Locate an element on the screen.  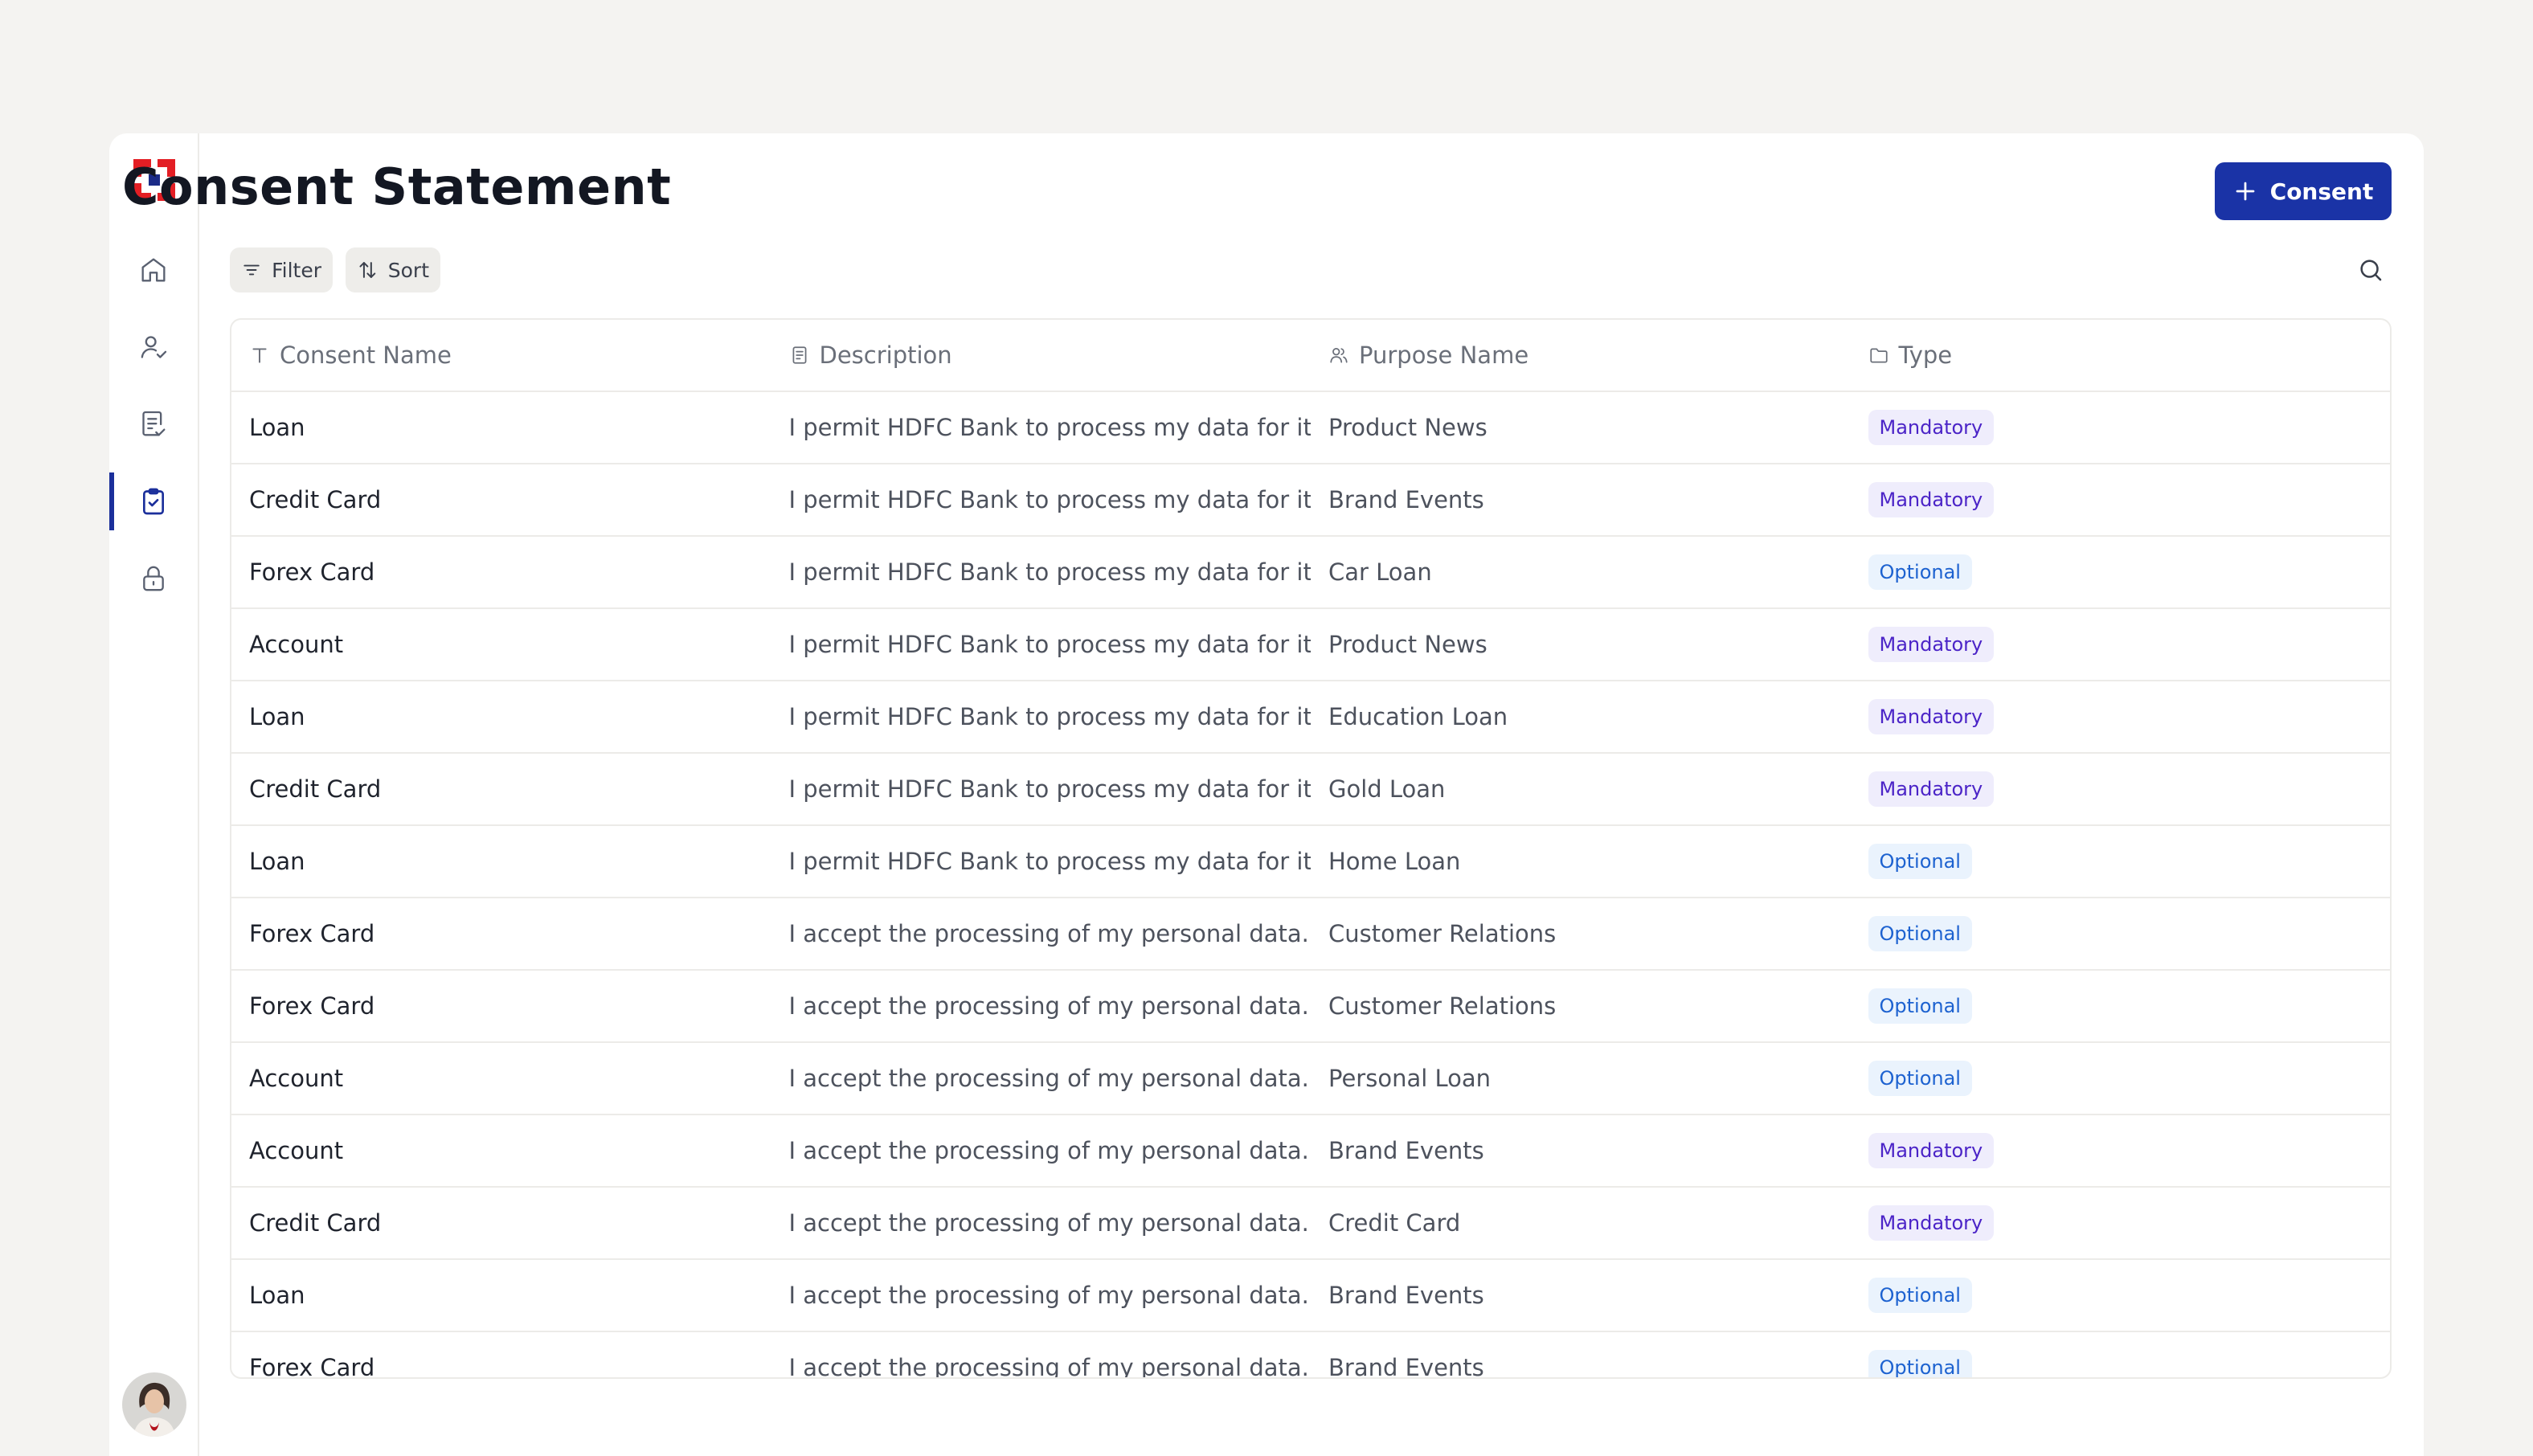
filter-icon is located at coordinates (252, 270).